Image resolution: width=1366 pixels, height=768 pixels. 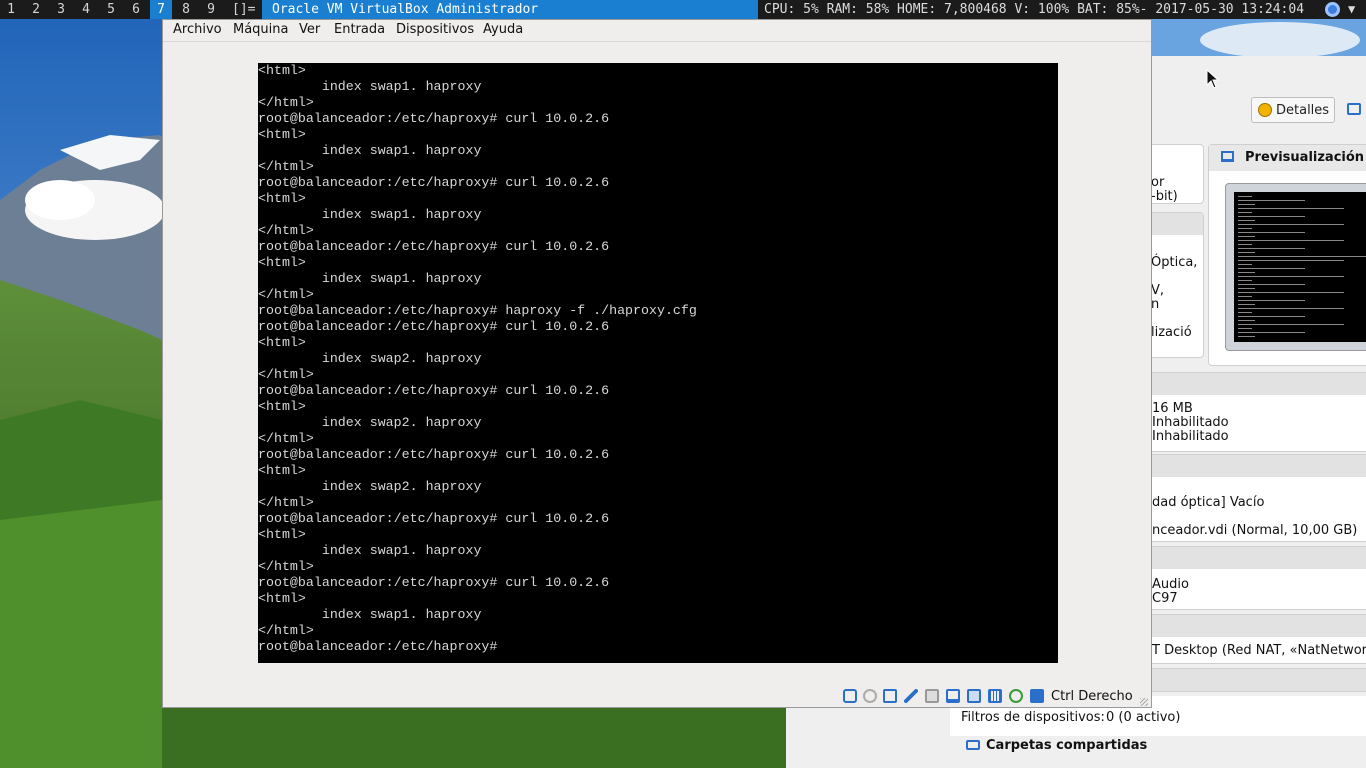 What do you see at coordinates (1351, 9) in the screenshot?
I see `dropdown-arrow-icon: ▼` at bounding box center [1351, 9].